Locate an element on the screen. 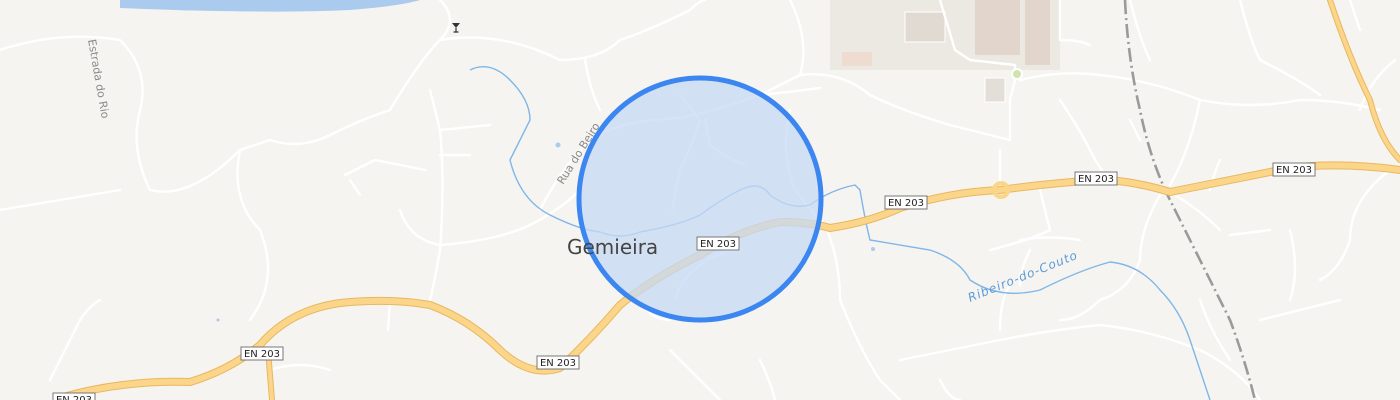  water-label-ribeiro-do-couto: Ribeiro-do-Couto is located at coordinates (1023, 276).